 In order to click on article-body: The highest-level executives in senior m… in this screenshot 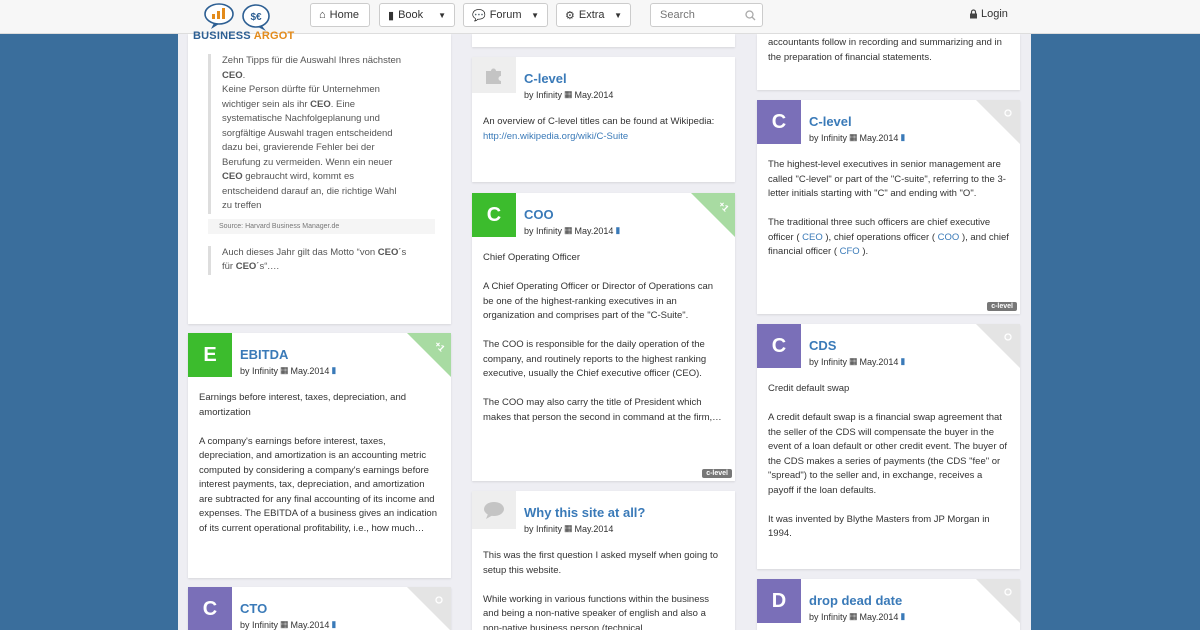, I will do `click(888, 208)`.